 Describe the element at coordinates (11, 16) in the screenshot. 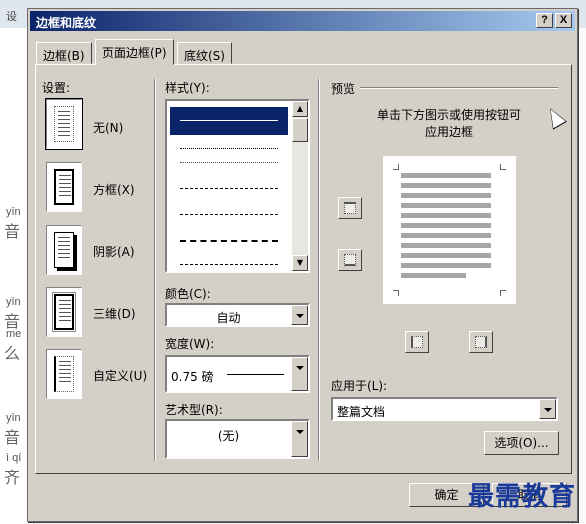

I see `ribbon-text: 设` at that location.